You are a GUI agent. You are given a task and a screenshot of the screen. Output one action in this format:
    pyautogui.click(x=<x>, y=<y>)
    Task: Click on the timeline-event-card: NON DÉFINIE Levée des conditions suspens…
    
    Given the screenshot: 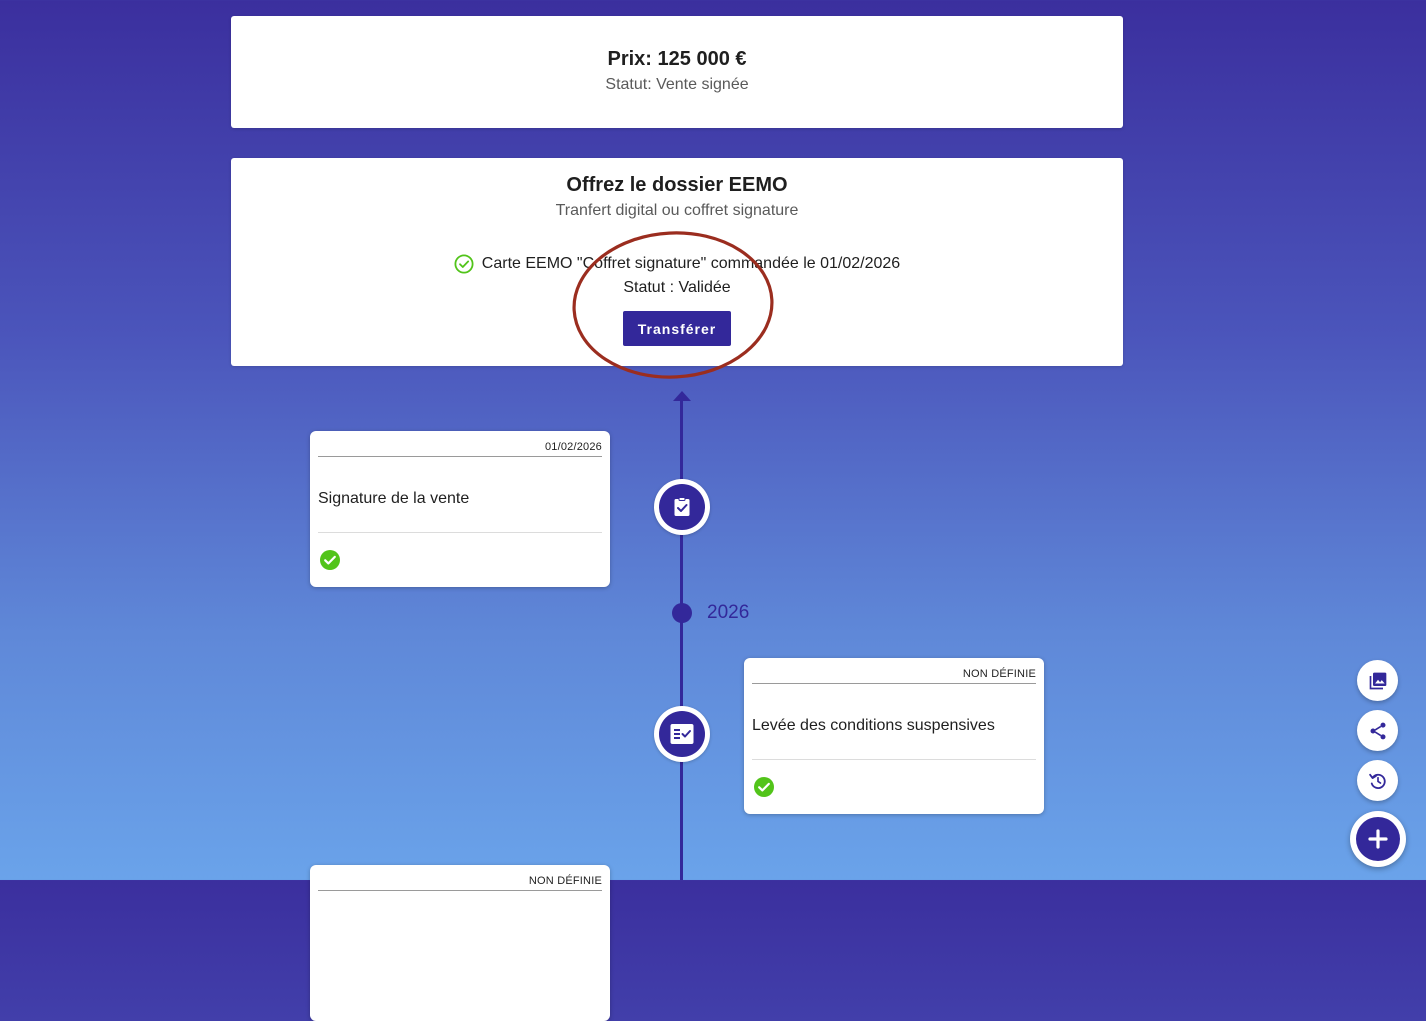 What is the action you would take?
    pyautogui.click(x=894, y=736)
    